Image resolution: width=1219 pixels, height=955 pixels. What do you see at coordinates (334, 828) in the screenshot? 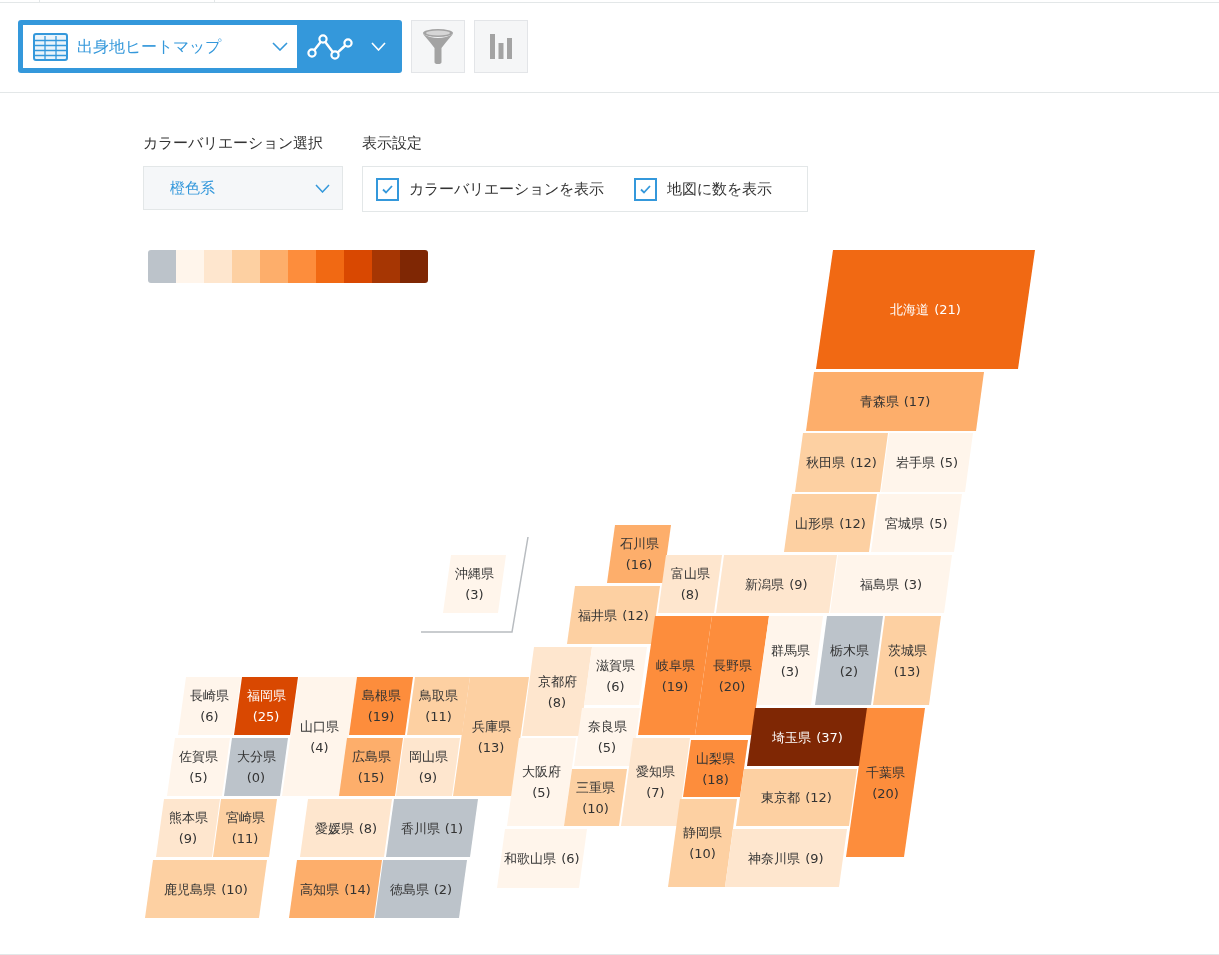
I see `prefecture-name: 愛媛県` at bounding box center [334, 828].